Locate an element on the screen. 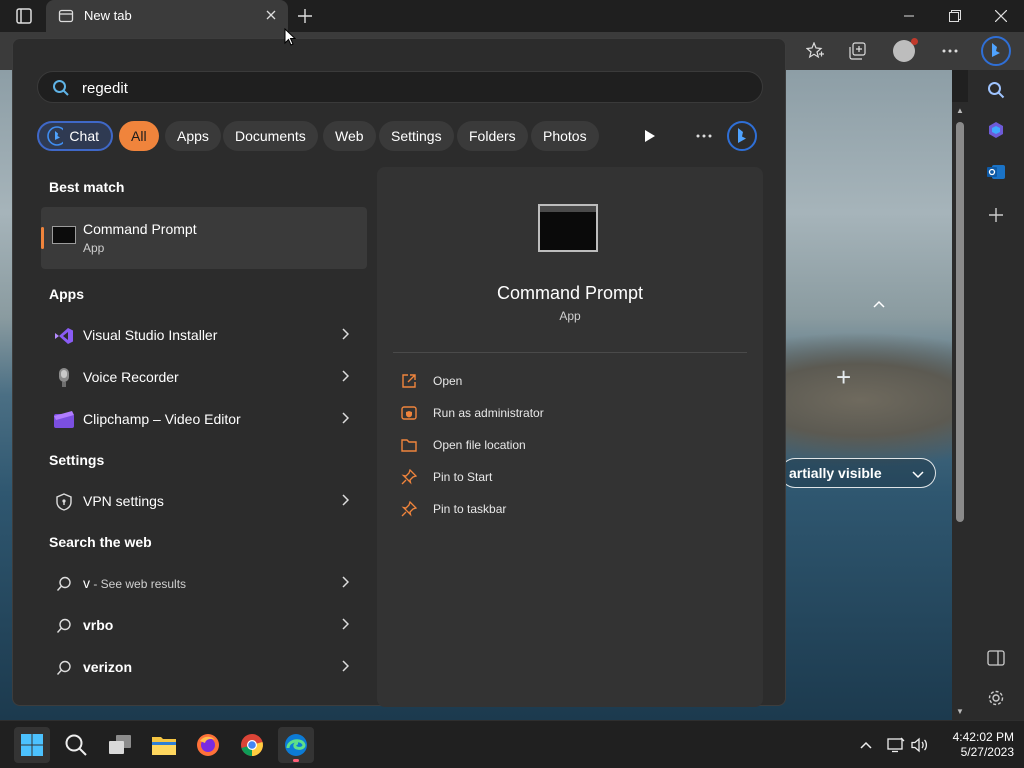 The image size is (1024, 768). app-result: Clipchamp – Video Editor is located at coordinates (204, 419).